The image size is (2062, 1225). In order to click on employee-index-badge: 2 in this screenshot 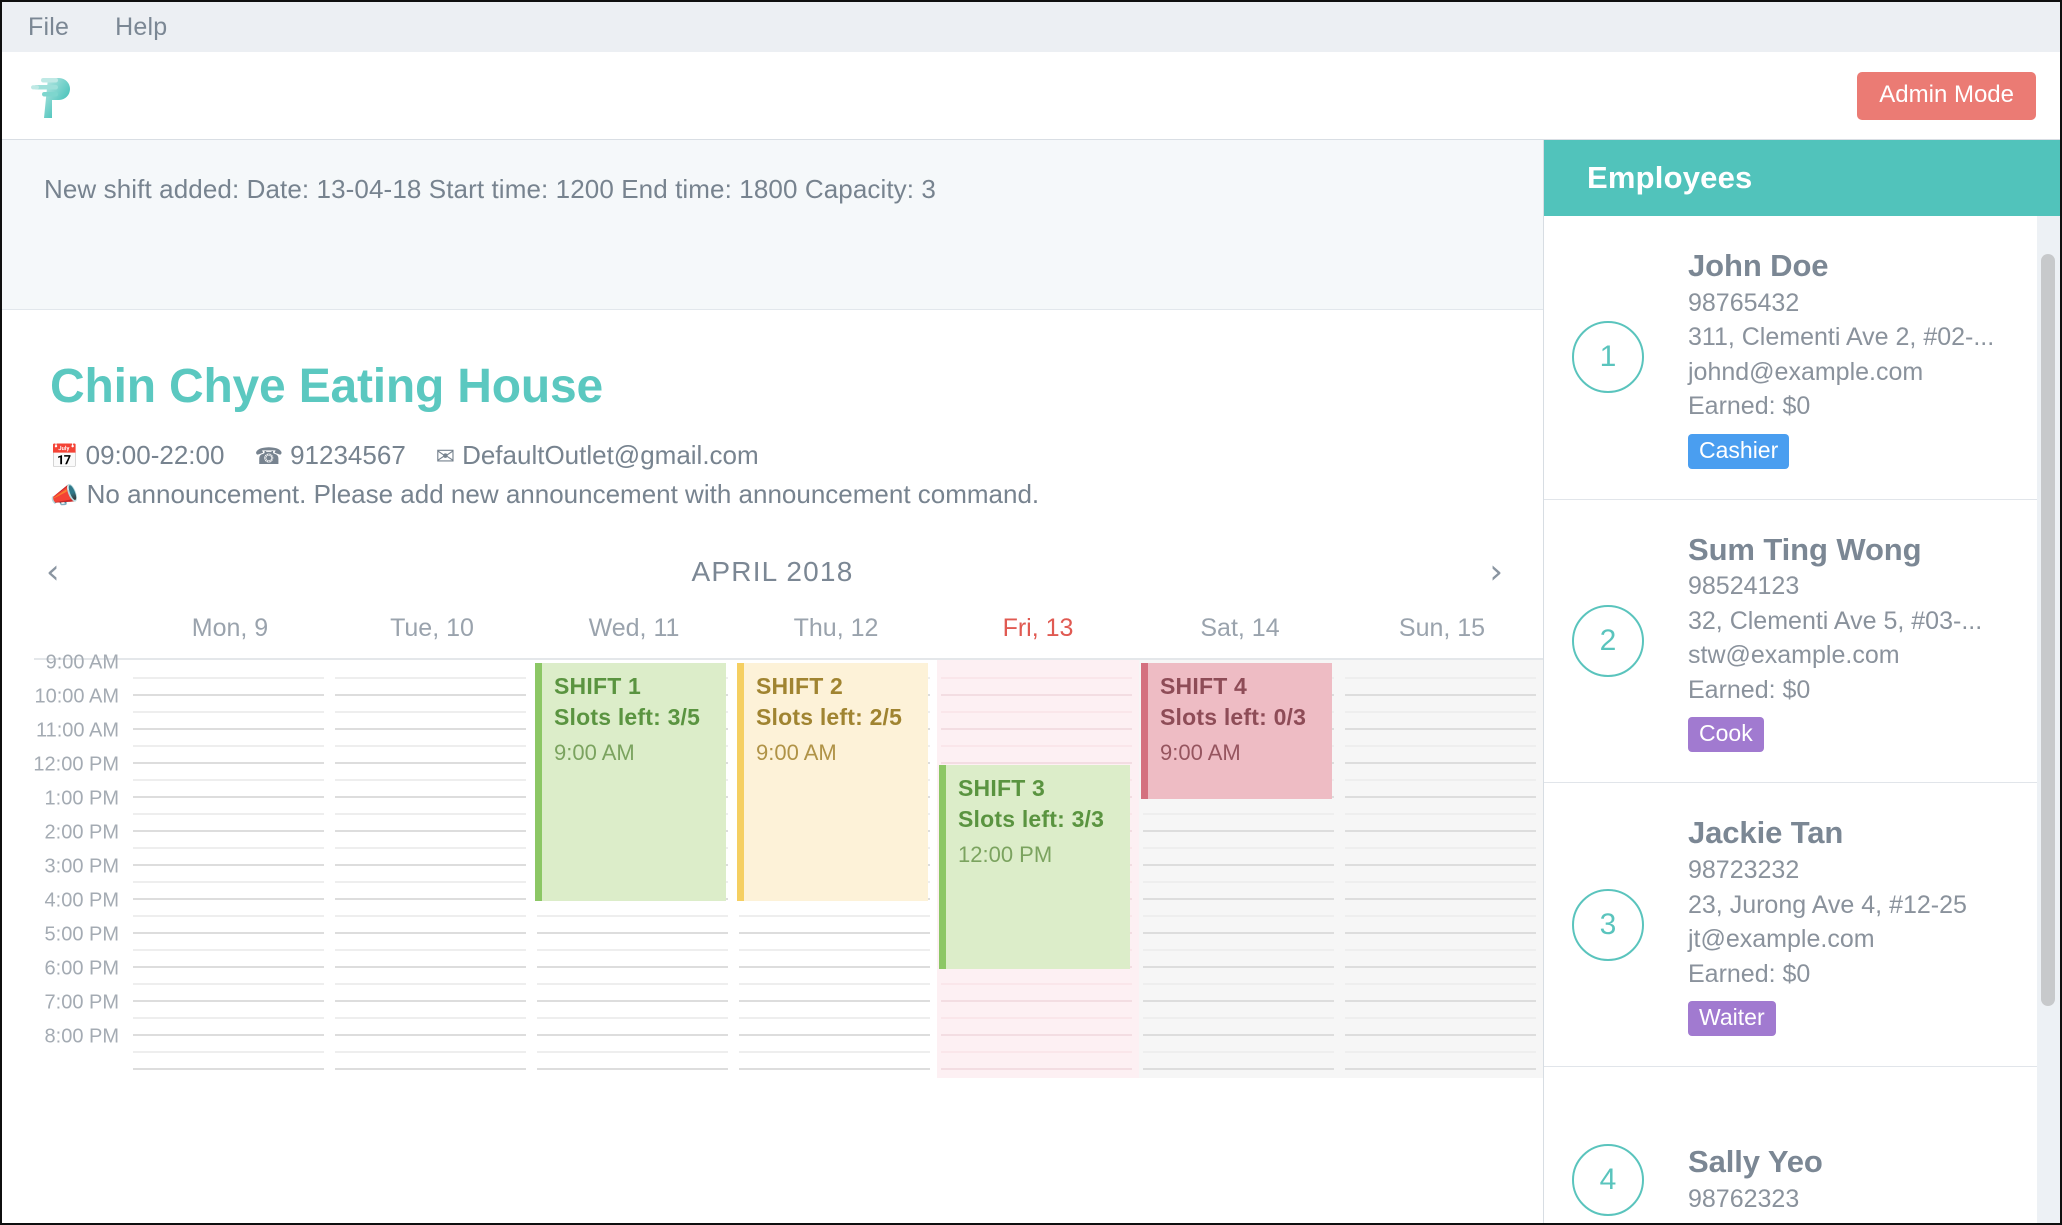, I will do `click(1608, 641)`.